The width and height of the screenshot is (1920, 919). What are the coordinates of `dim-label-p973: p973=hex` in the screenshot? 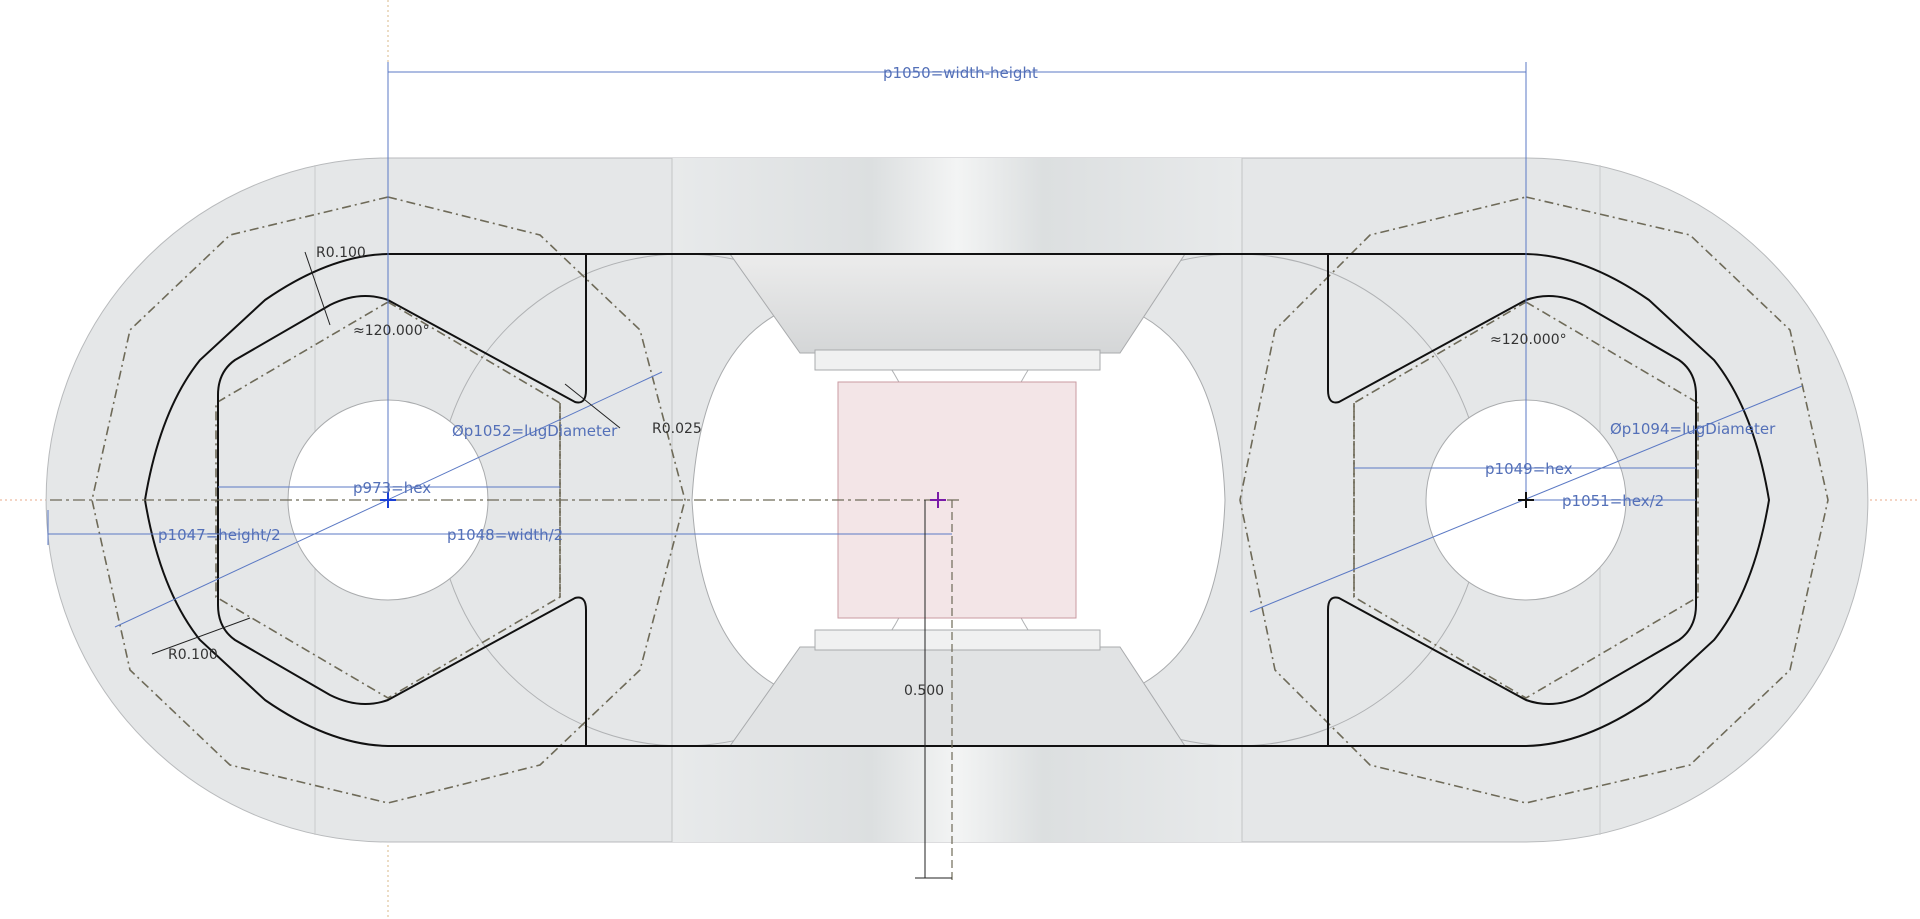 It's located at (392, 488).